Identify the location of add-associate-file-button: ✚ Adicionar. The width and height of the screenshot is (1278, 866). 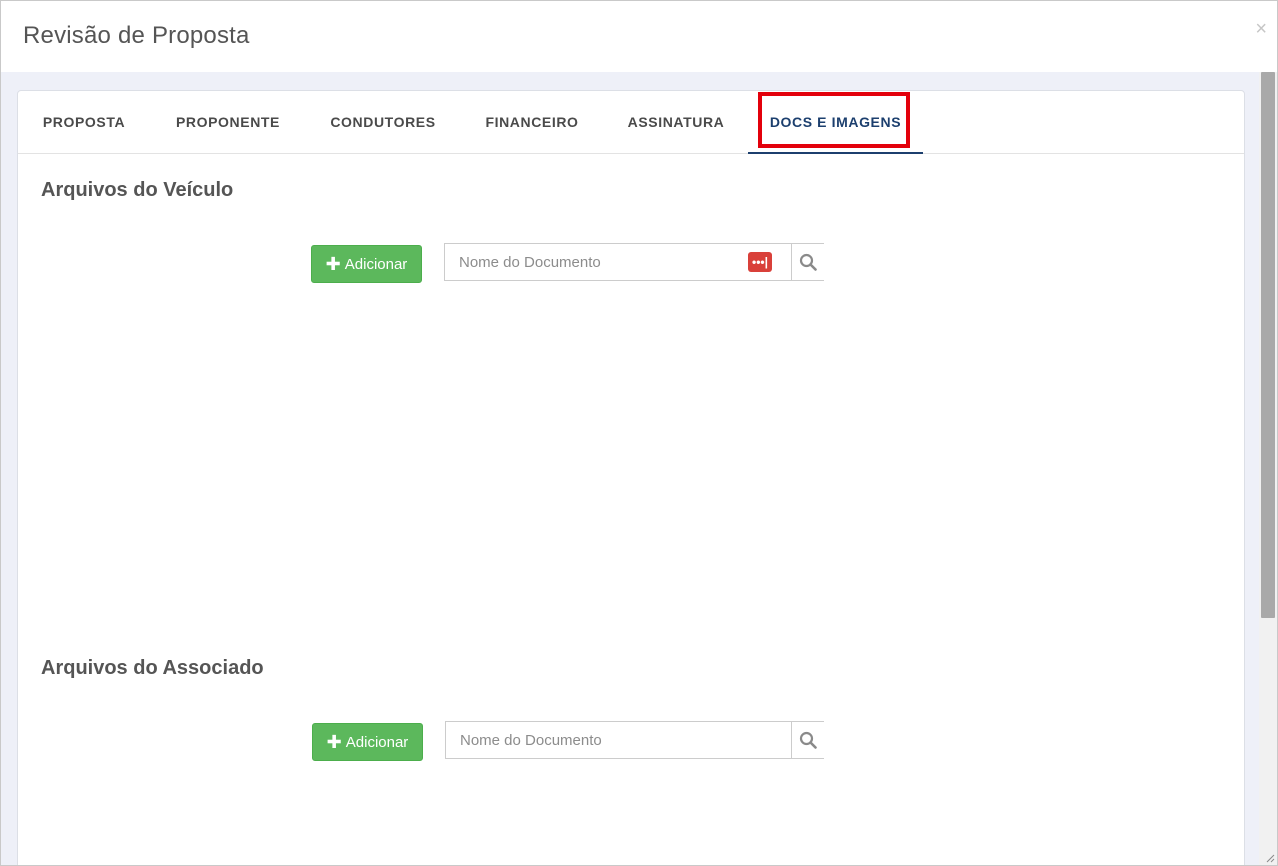
(367, 742).